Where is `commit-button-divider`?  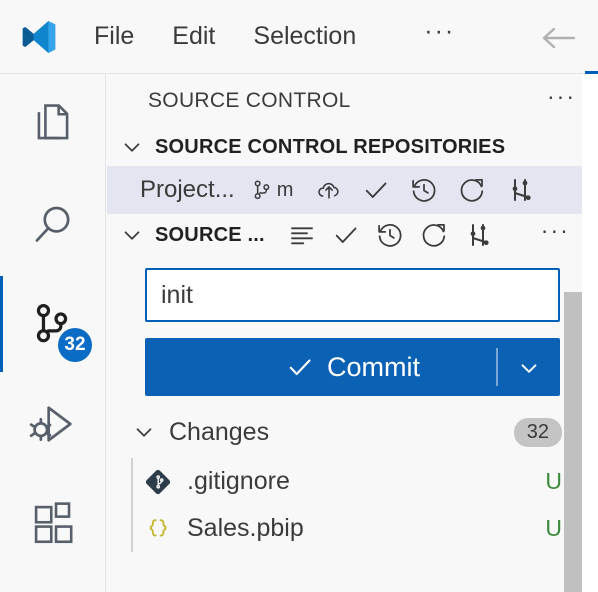
commit-button-divider is located at coordinates (497, 367).